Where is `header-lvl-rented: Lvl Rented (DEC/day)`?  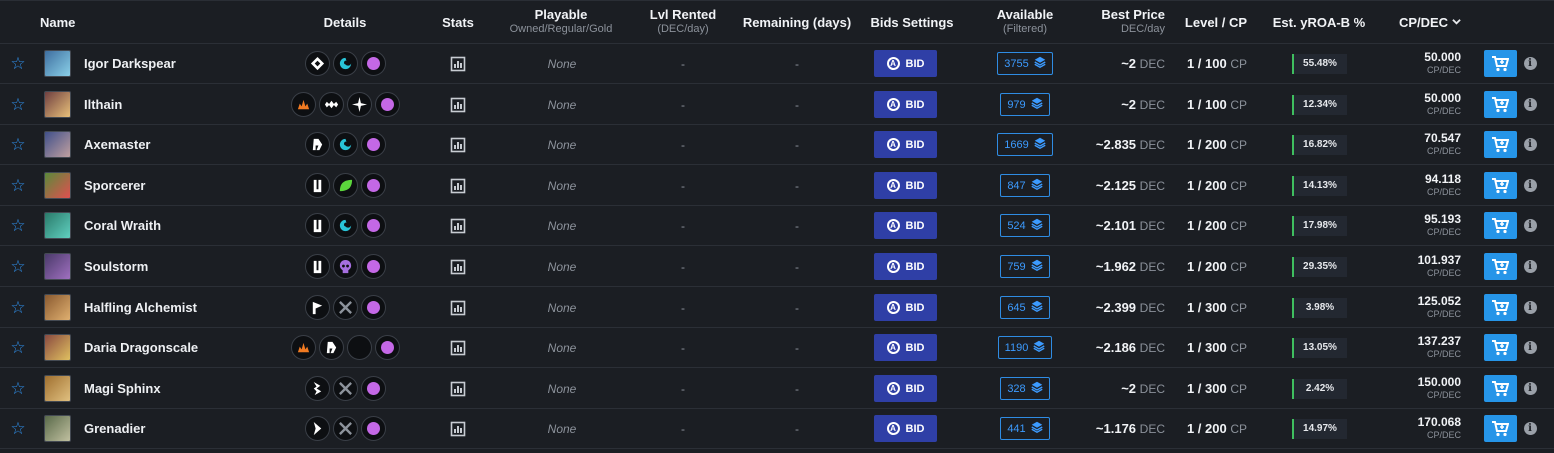
header-lvl-rented: Lvl Rented (DEC/day) is located at coordinates (683, 22).